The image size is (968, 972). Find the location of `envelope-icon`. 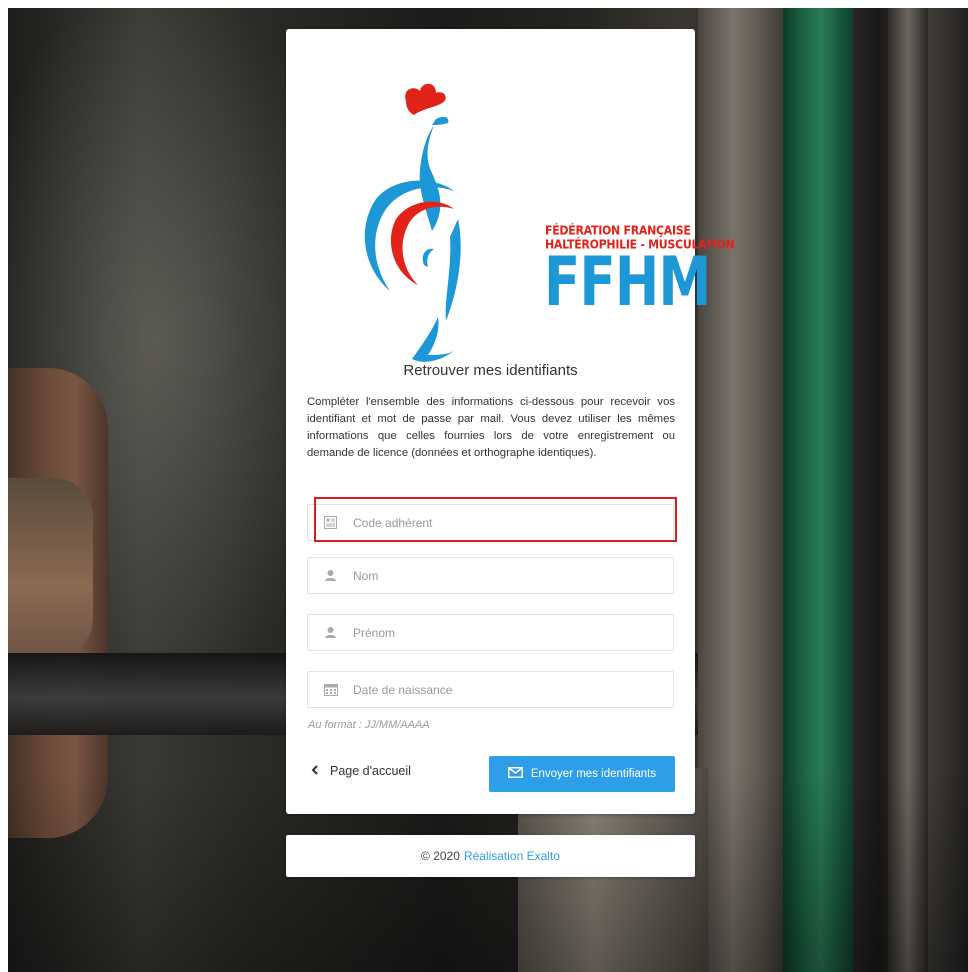

envelope-icon is located at coordinates (515, 774).